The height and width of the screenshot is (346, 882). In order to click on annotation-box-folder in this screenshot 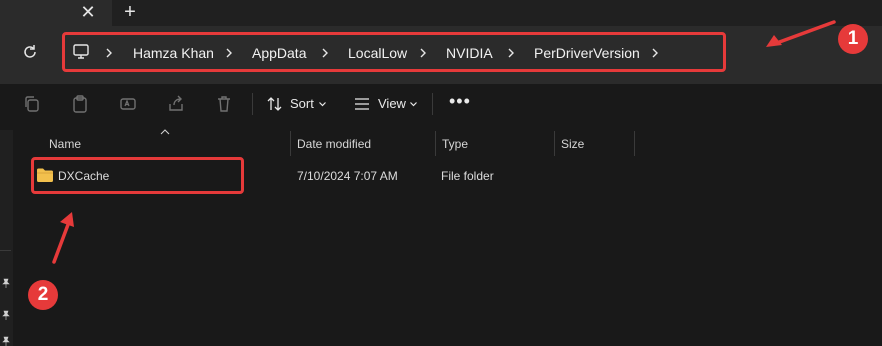, I will do `click(137, 175)`.